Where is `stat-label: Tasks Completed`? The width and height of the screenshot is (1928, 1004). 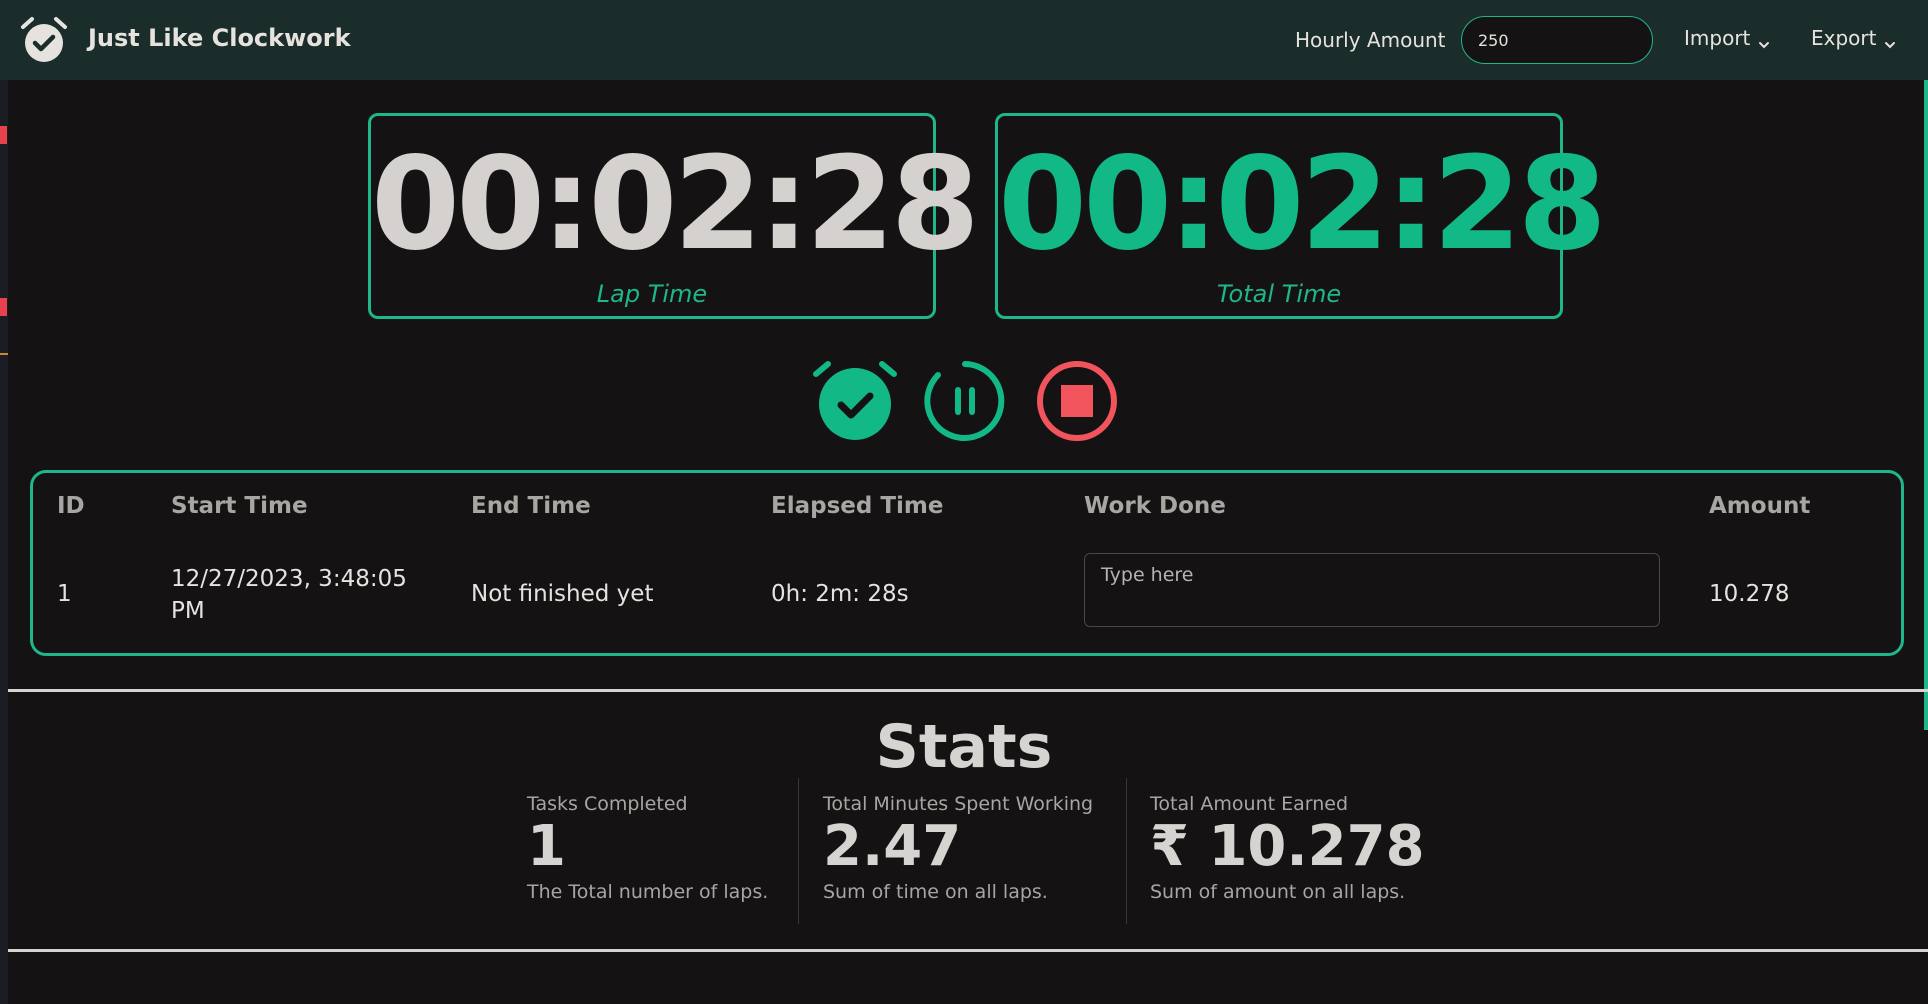 stat-label: Tasks Completed is located at coordinates (607, 804).